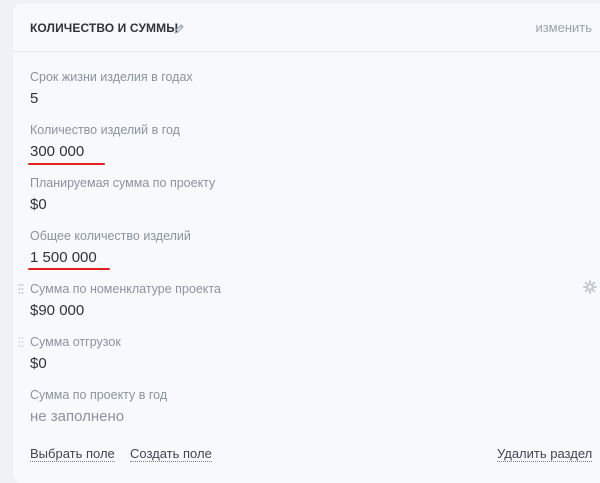 The height and width of the screenshot is (483, 600). Describe the element at coordinates (179, 28) in the screenshot. I see `pencil-icon` at that location.